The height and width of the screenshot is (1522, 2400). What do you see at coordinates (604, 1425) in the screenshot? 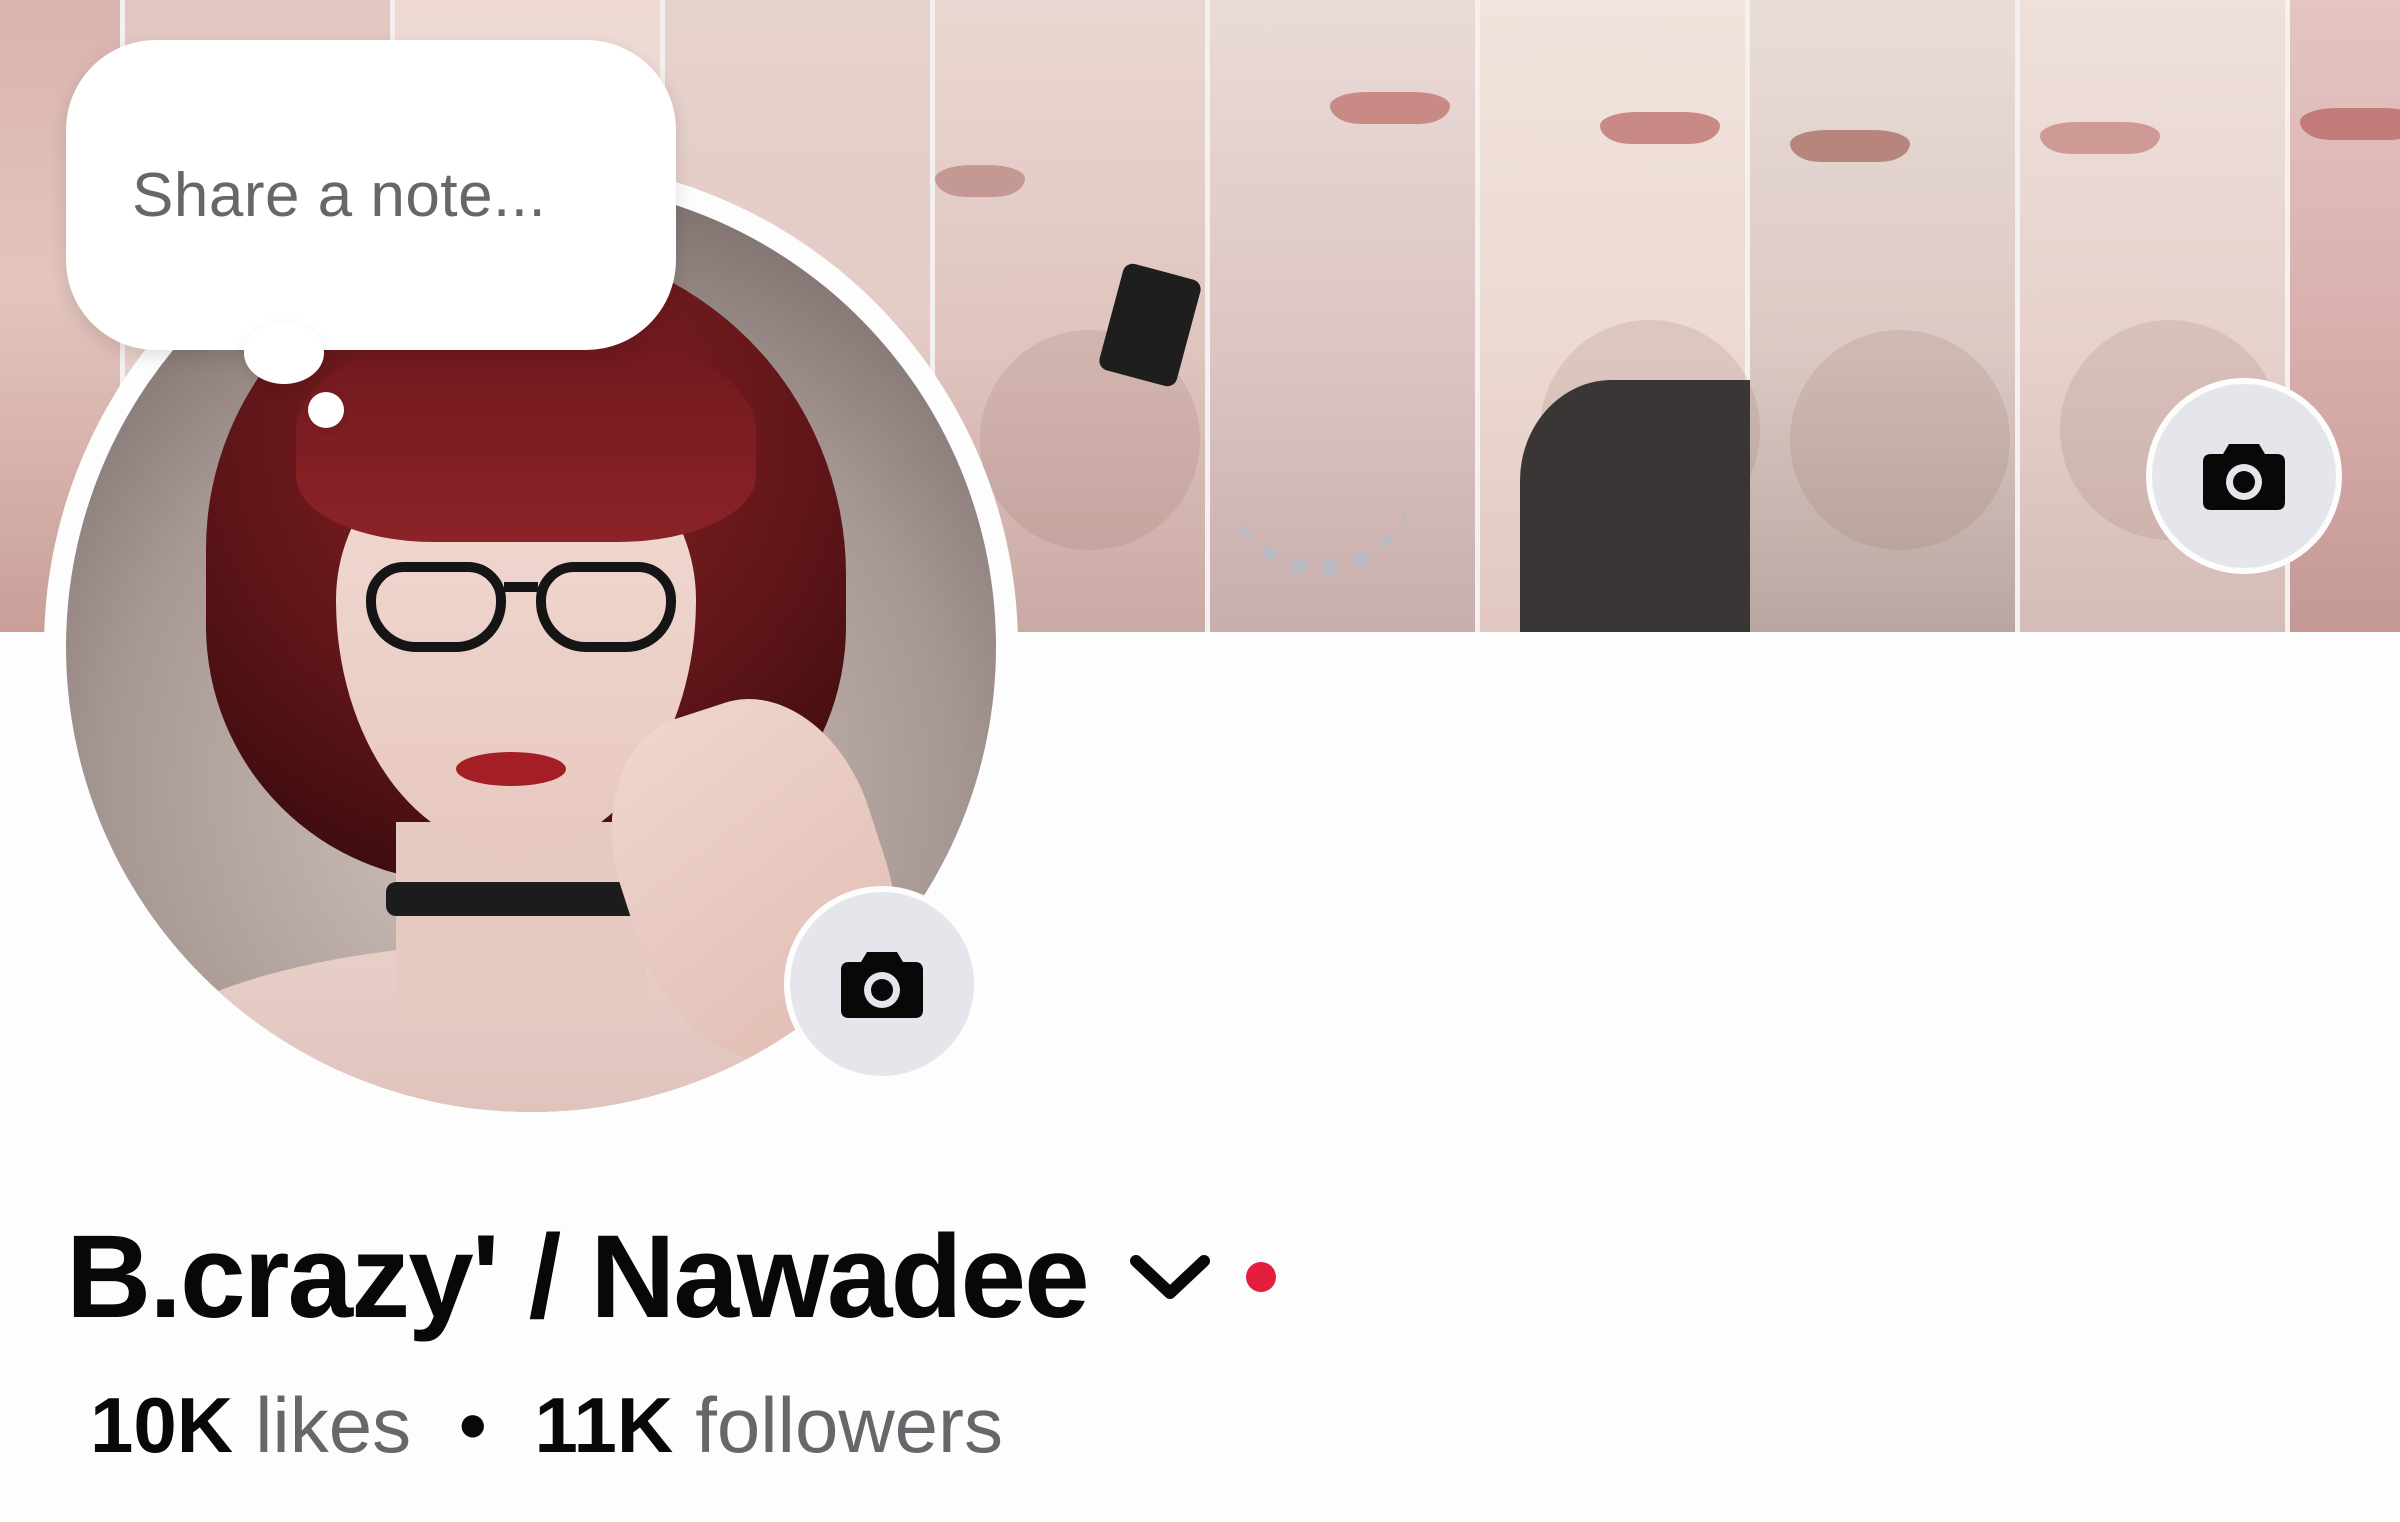
I see `followers-count: 11K` at bounding box center [604, 1425].